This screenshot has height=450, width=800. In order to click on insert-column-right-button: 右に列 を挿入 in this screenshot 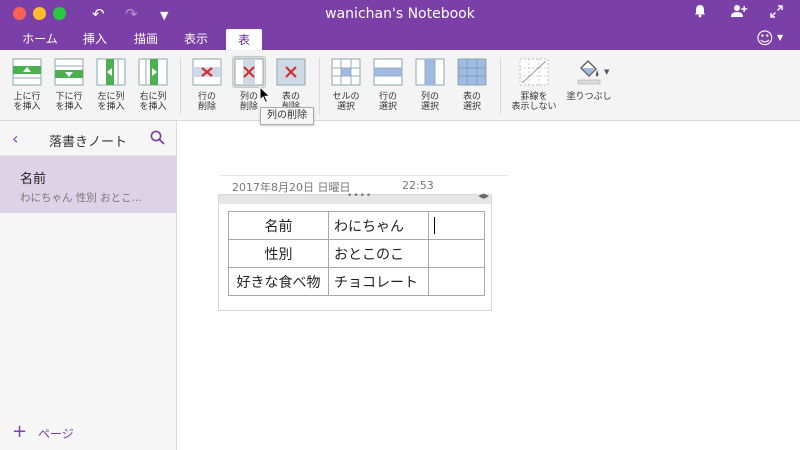, I will do `click(153, 84)`.